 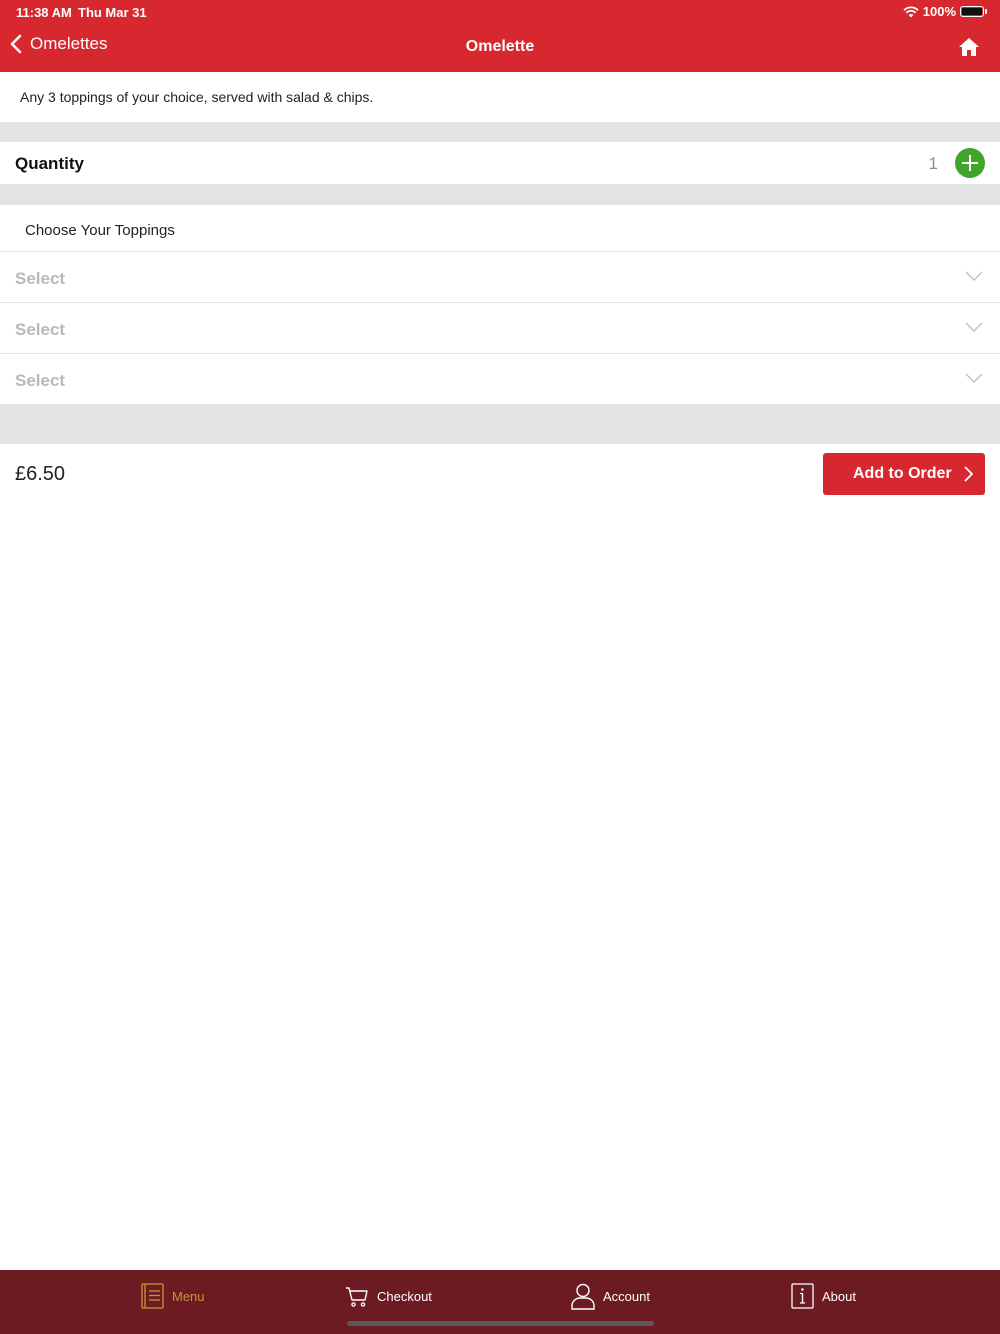 I want to click on battery-percent: 100%, so click(x=939, y=11).